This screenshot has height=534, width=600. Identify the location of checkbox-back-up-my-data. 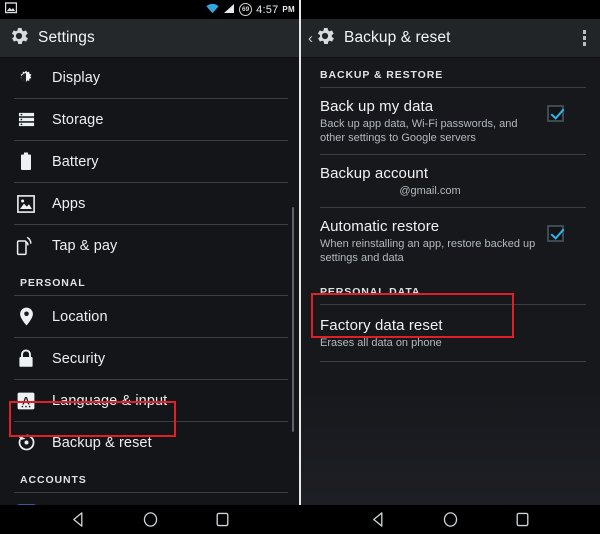
(556, 113).